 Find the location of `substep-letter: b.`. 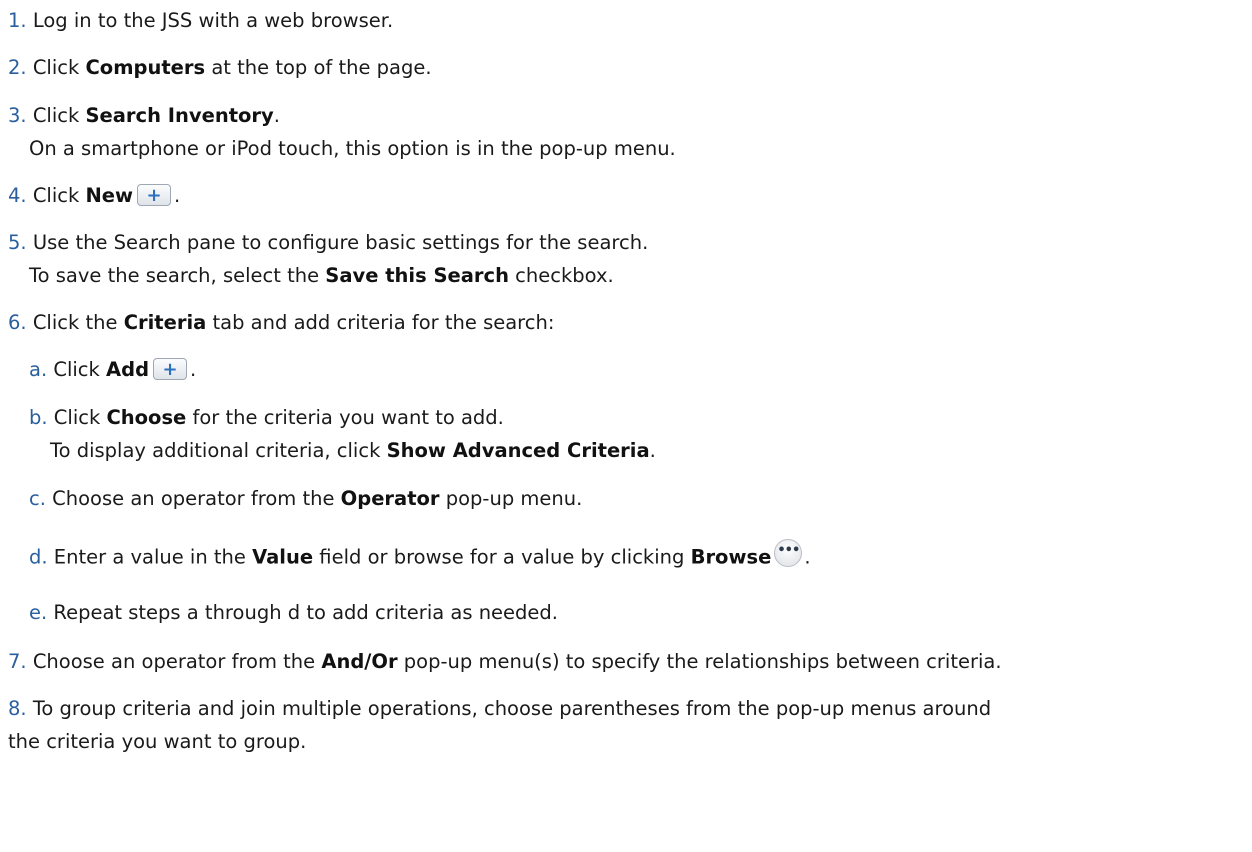

substep-letter: b. is located at coordinates (38, 417).